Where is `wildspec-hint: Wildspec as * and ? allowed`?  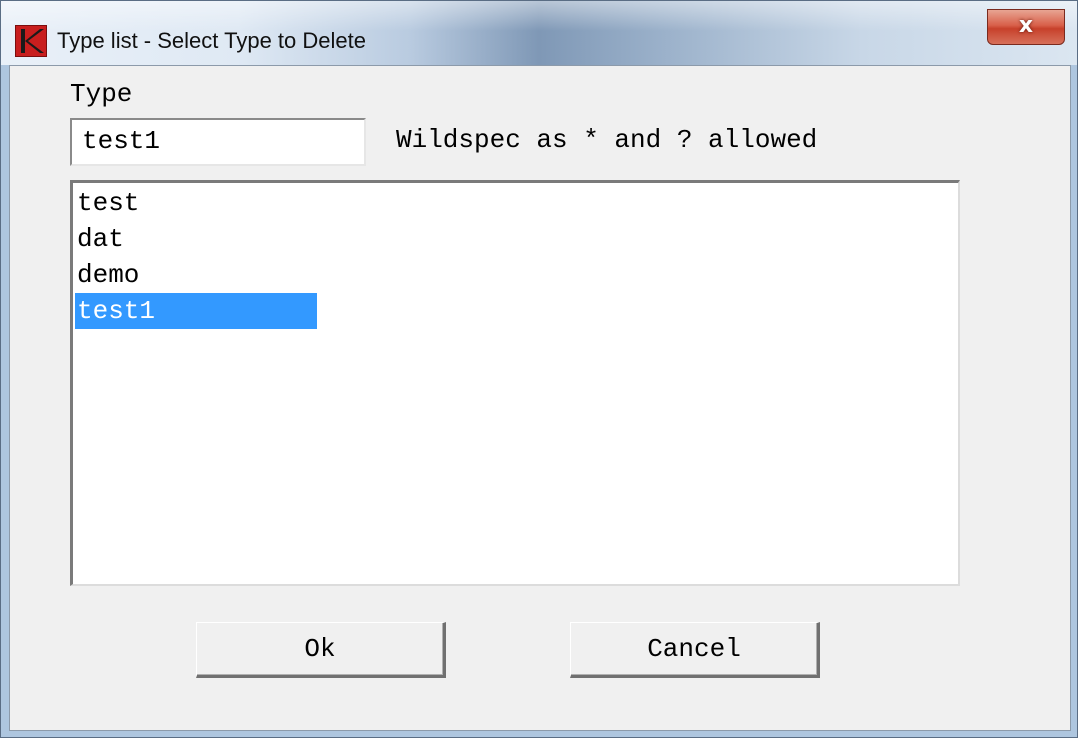 wildspec-hint: Wildspec as * and ? allowed is located at coordinates (607, 140).